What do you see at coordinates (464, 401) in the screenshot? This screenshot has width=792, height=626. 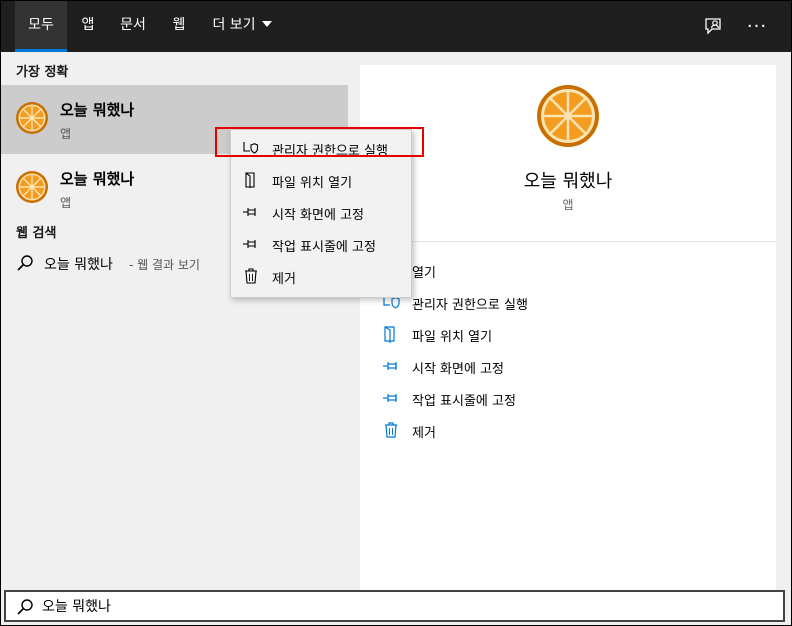 I see `action-label: 작업 표시줄에 고정` at bounding box center [464, 401].